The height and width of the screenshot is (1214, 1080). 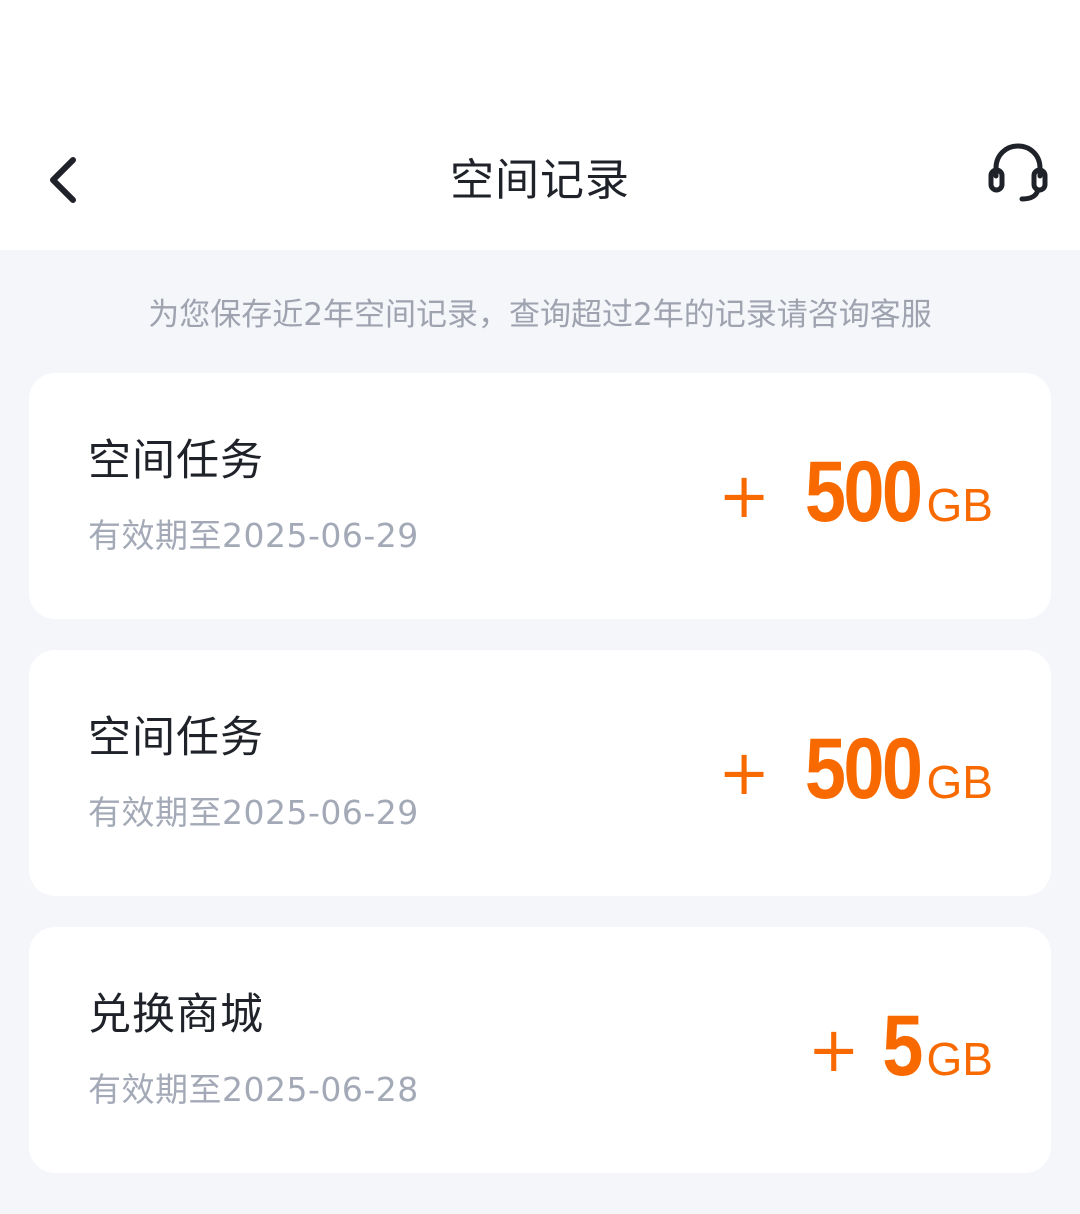 I want to click on page-title: 空间记录, so click(x=540, y=180).